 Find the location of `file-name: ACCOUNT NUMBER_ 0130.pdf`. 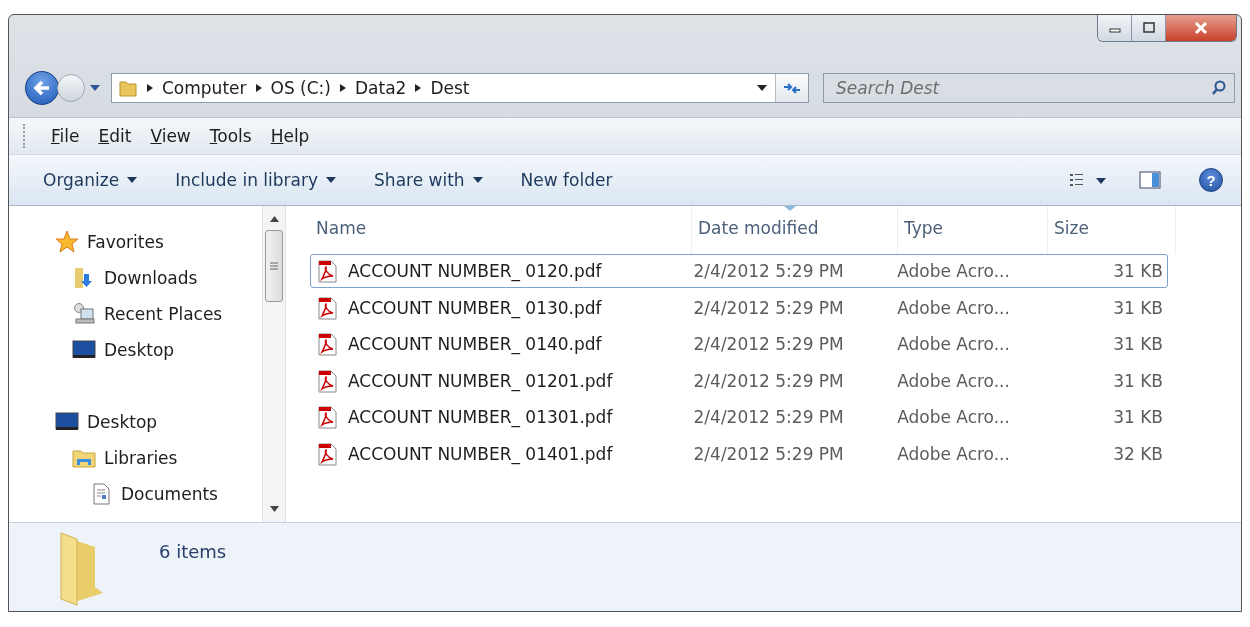

file-name: ACCOUNT NUMBER_ 0130.pdf is located at coordinates (475, 307).